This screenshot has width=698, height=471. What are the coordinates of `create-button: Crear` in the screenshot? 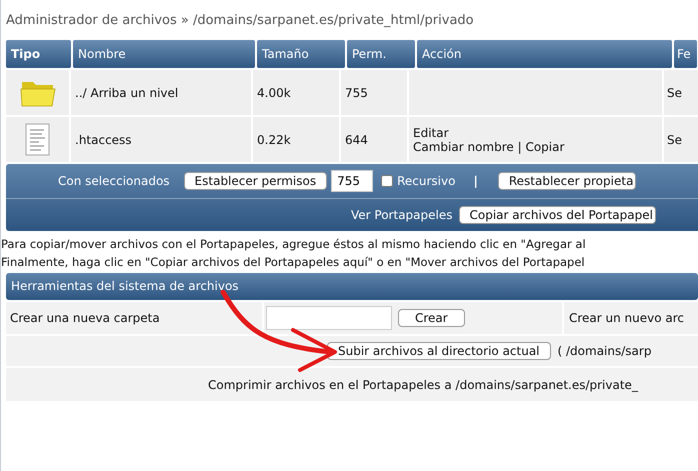 It's located at (431, 318).